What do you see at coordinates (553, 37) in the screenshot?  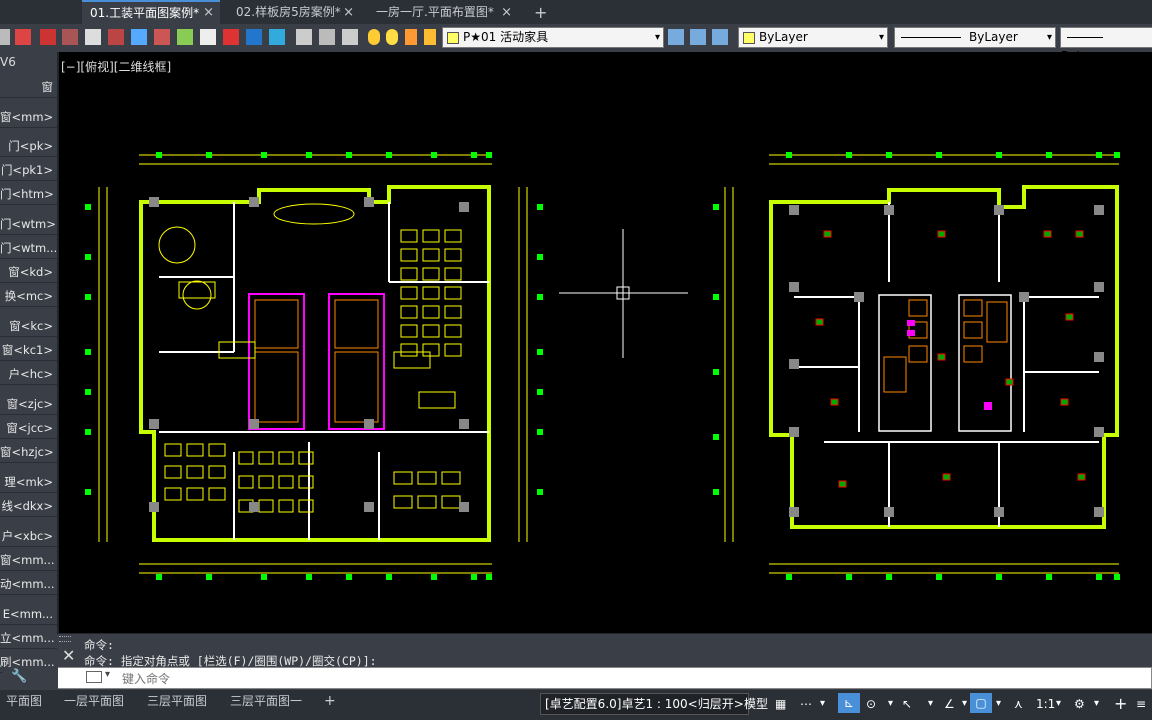 I see `layer-dropdown: P★01 活动家具 ▾` at bounding box center [553, 37].